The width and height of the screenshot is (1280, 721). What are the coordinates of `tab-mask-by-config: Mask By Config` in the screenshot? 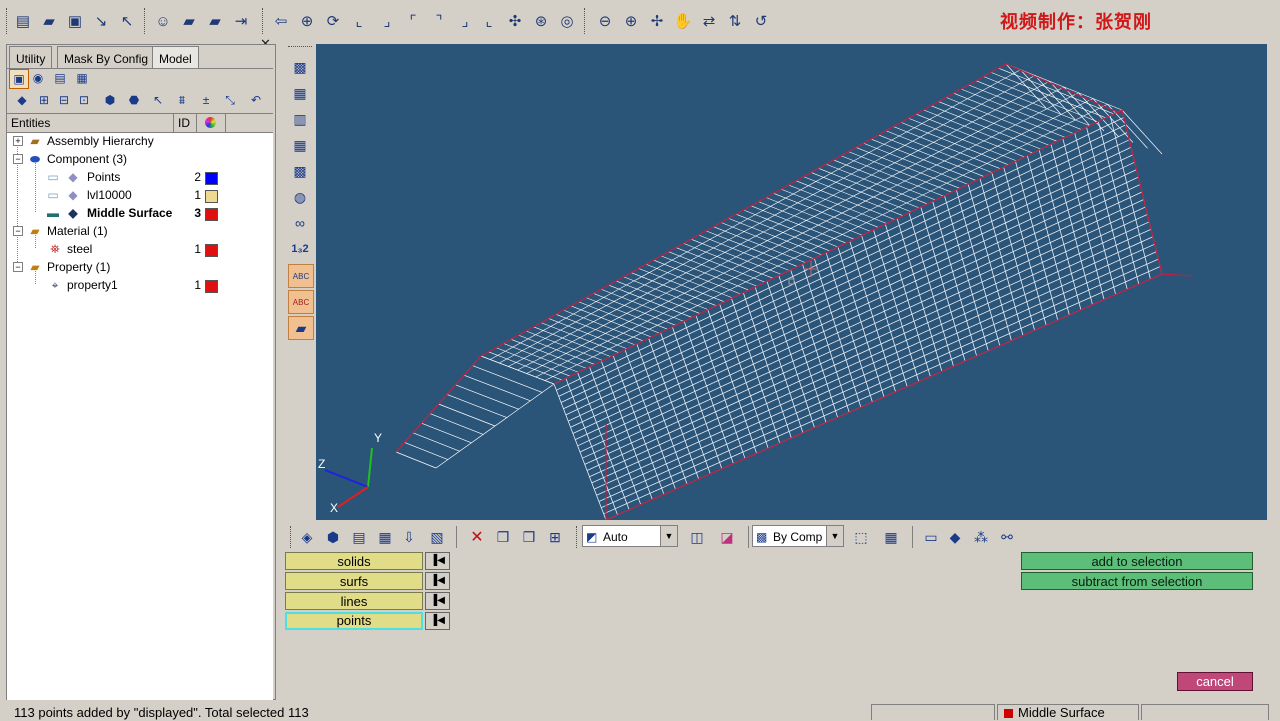 It's located at (106, 57).